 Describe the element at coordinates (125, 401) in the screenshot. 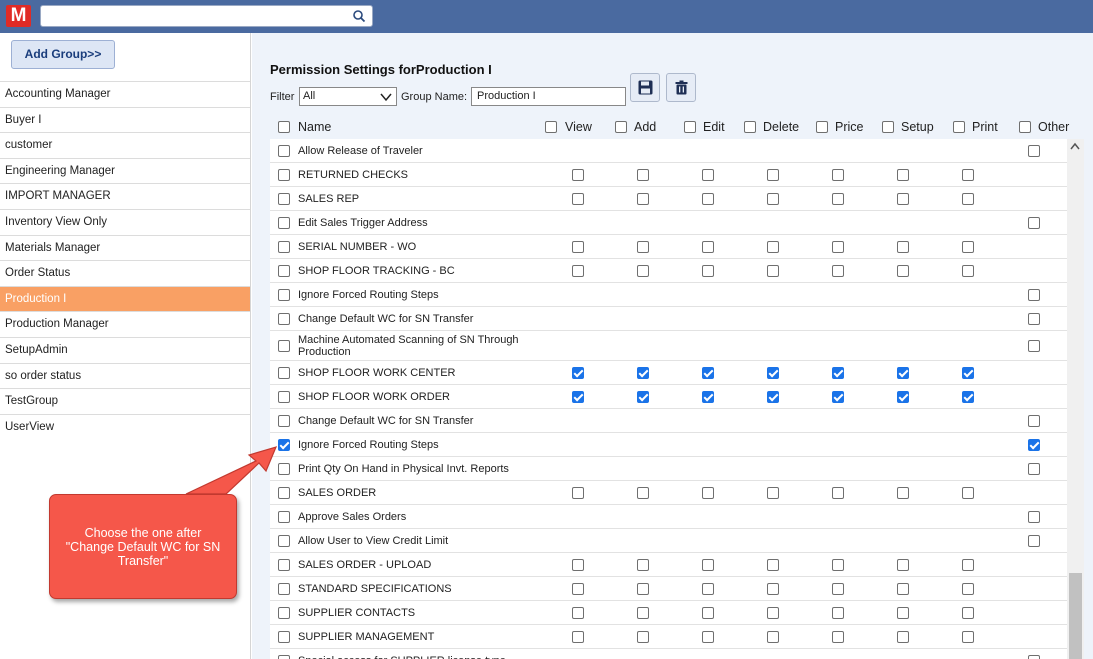

I see `sidebar-item-group: TestGroup` at that location.